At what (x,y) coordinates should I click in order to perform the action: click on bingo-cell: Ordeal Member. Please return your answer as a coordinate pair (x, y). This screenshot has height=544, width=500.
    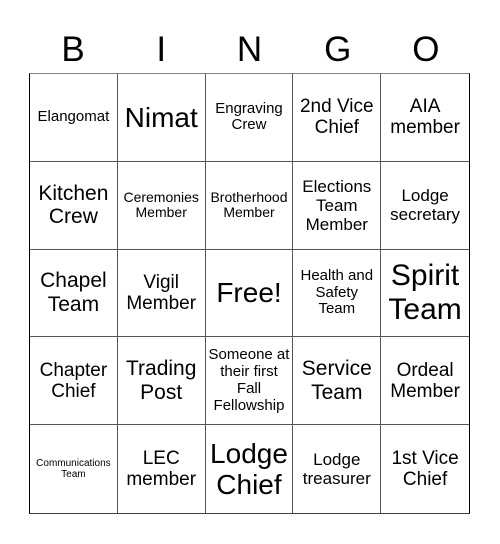
    Looking at the image, I should click on (425, 381).